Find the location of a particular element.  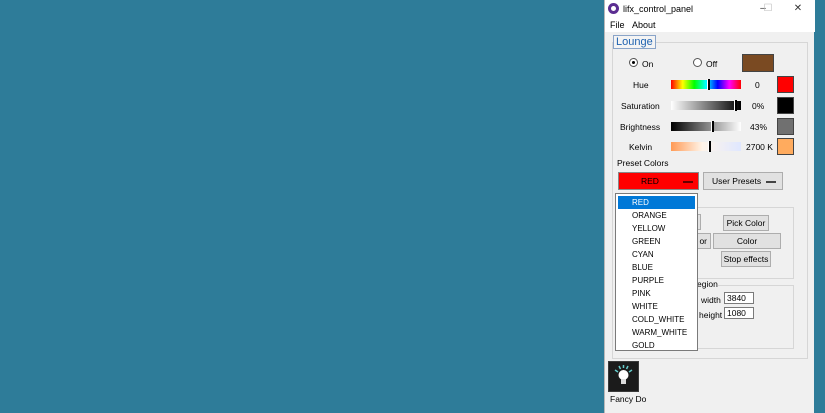

power-on-label: On is located at coordinates (648, 64).